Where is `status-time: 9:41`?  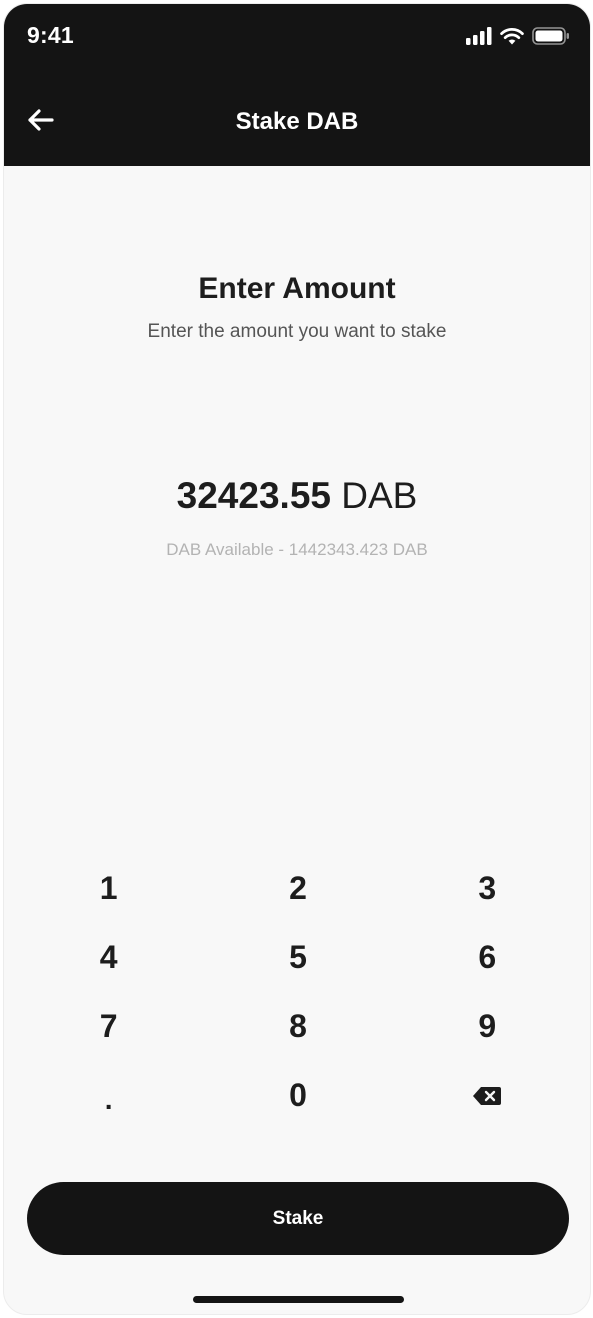 status-time: 9:41 is located at coordinates (50, 35).